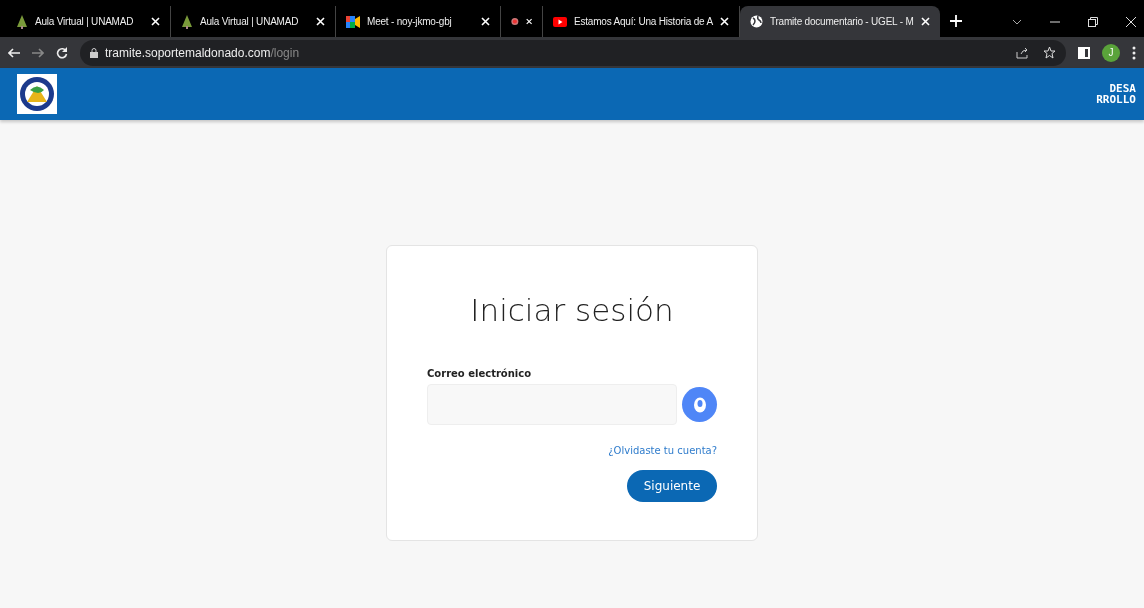 This screenshot has height=608, width=1144. Describe the element at coordinates (672, 486) in the screenshot. I see `next-button: Siguiente` at that location.